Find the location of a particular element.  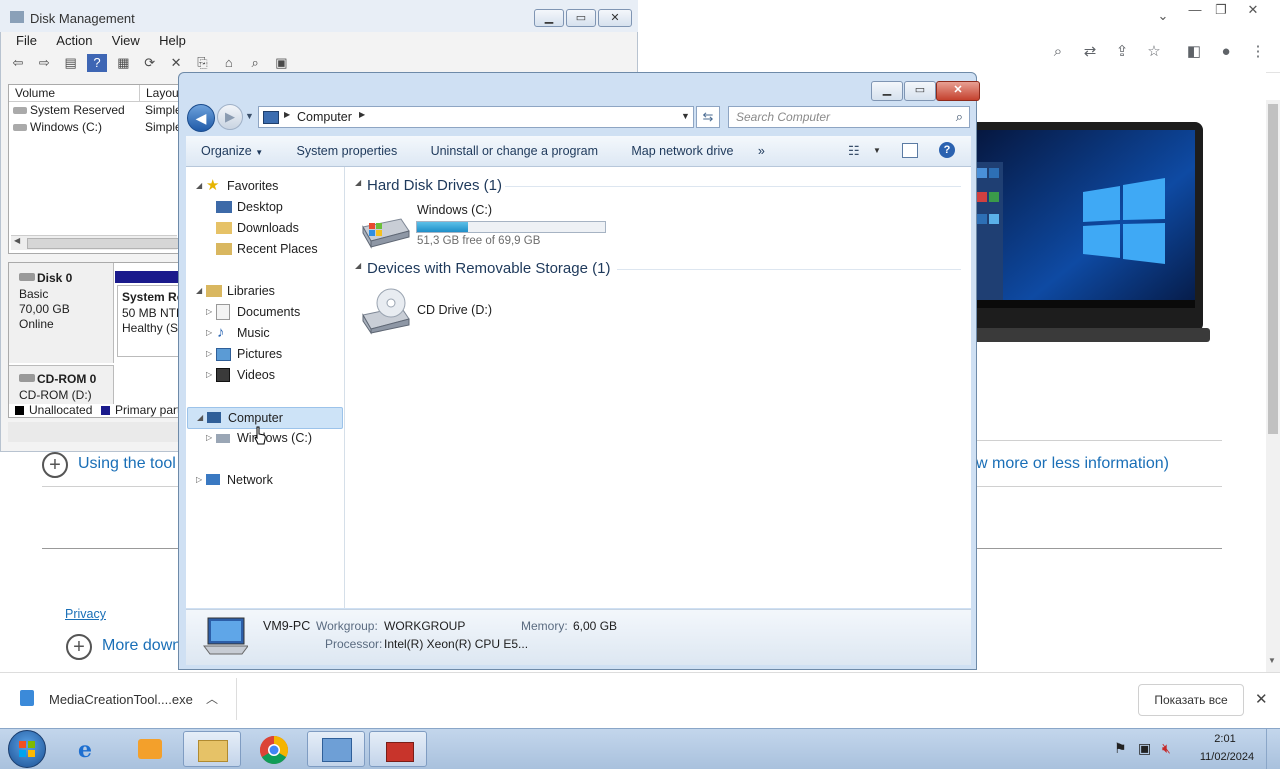

taskbar-media-player is located at coordinates (151, 749).